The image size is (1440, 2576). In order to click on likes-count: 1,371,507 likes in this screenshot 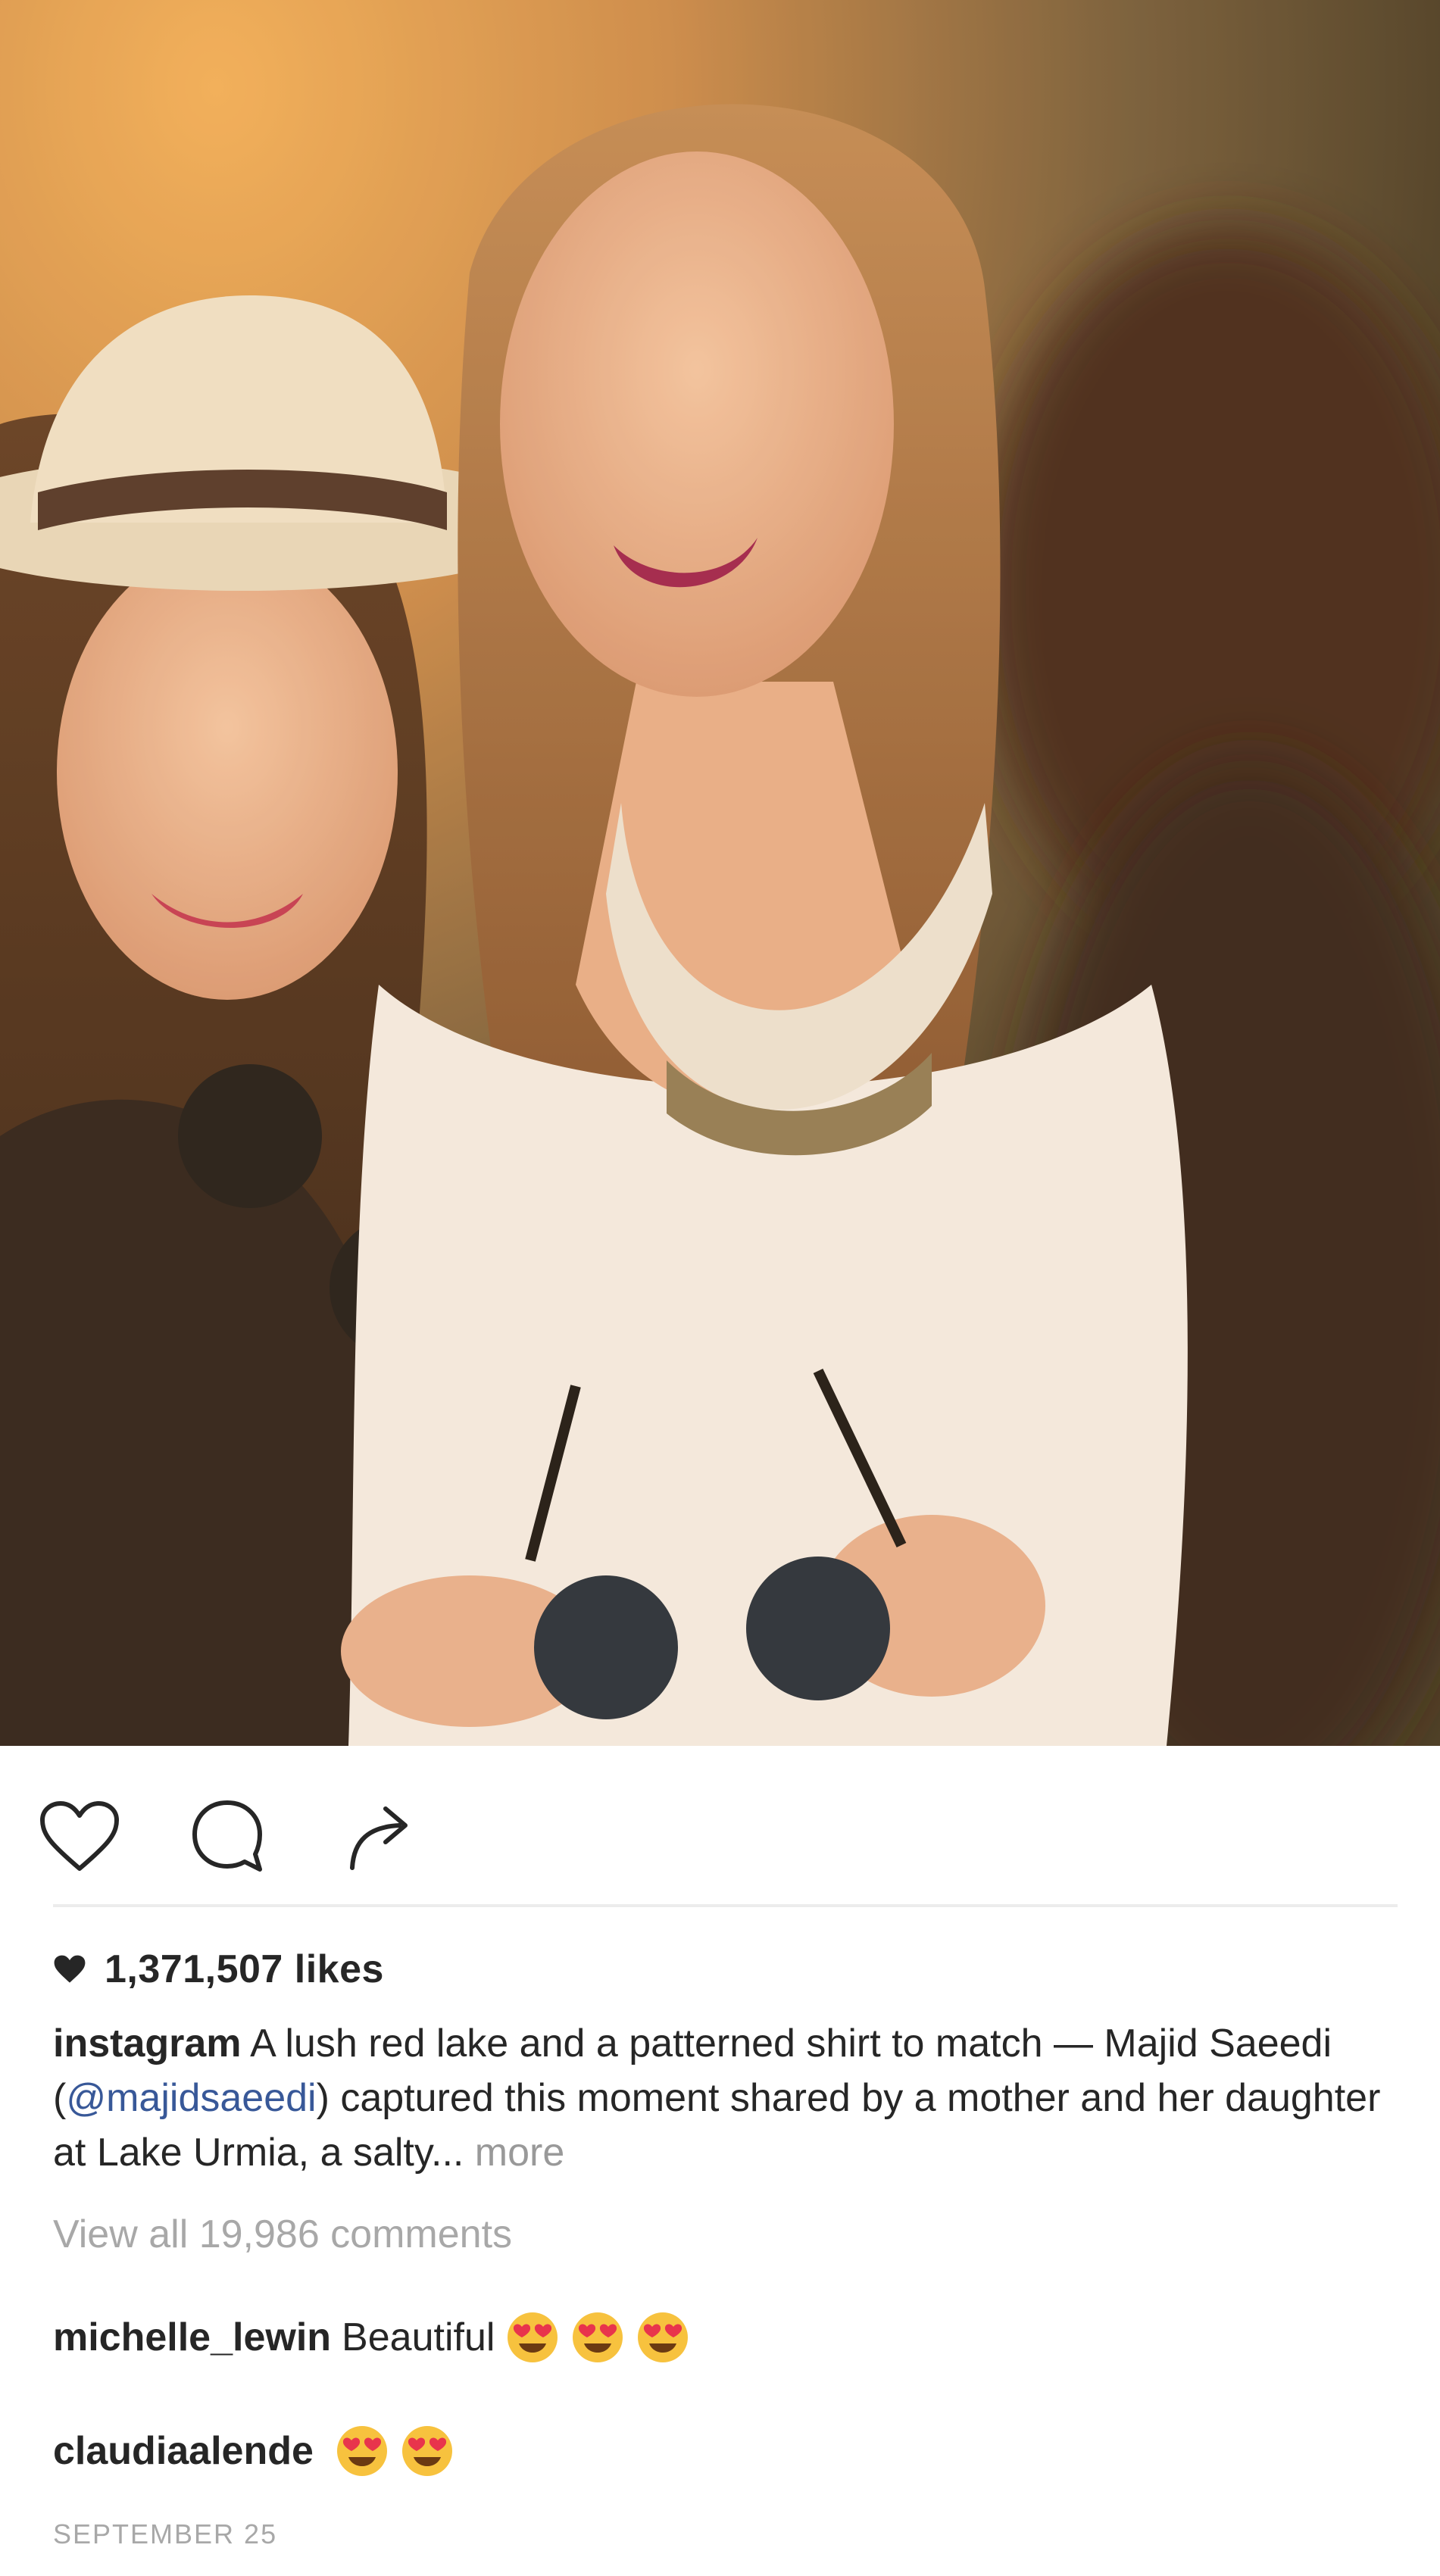, I will do `click(244, 1969)`.